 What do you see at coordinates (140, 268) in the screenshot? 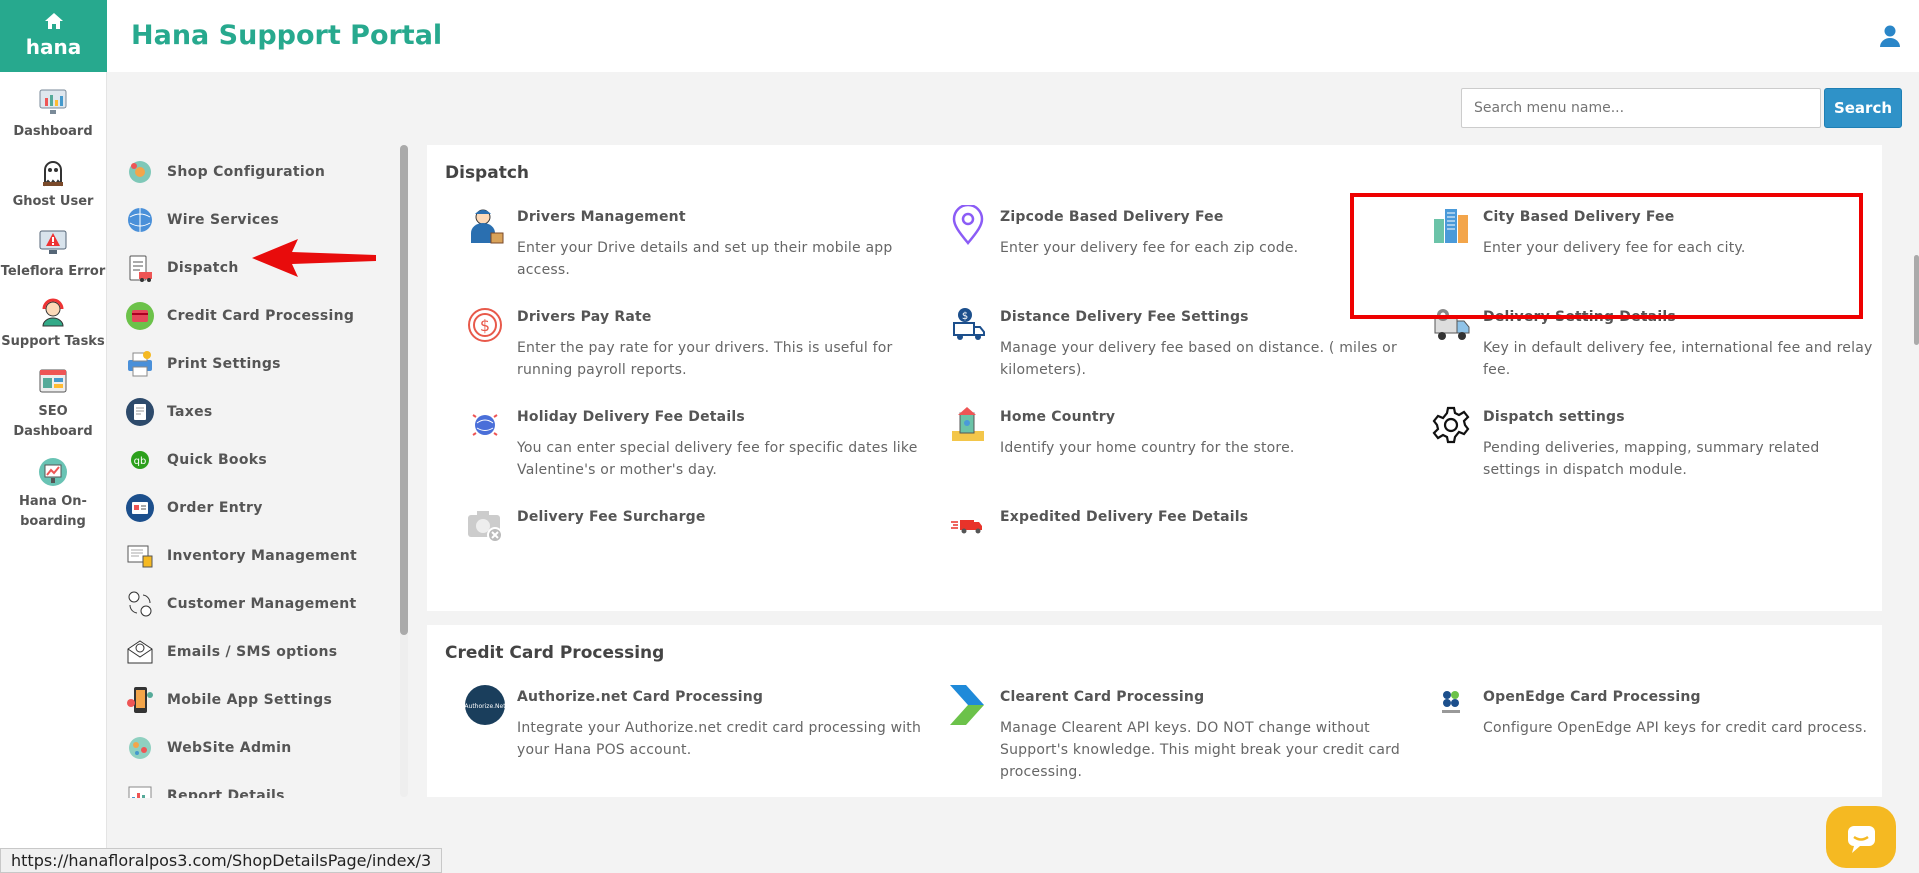
I see `dispatch-icon` at bounding box center [140, 268].